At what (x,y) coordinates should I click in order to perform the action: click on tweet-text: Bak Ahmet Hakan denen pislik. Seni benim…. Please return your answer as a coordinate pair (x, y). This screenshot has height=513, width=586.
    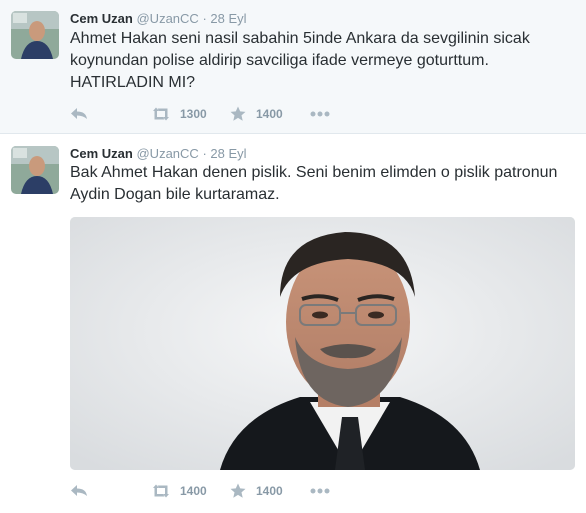
    Looking at the image, I should click on (314, 183).